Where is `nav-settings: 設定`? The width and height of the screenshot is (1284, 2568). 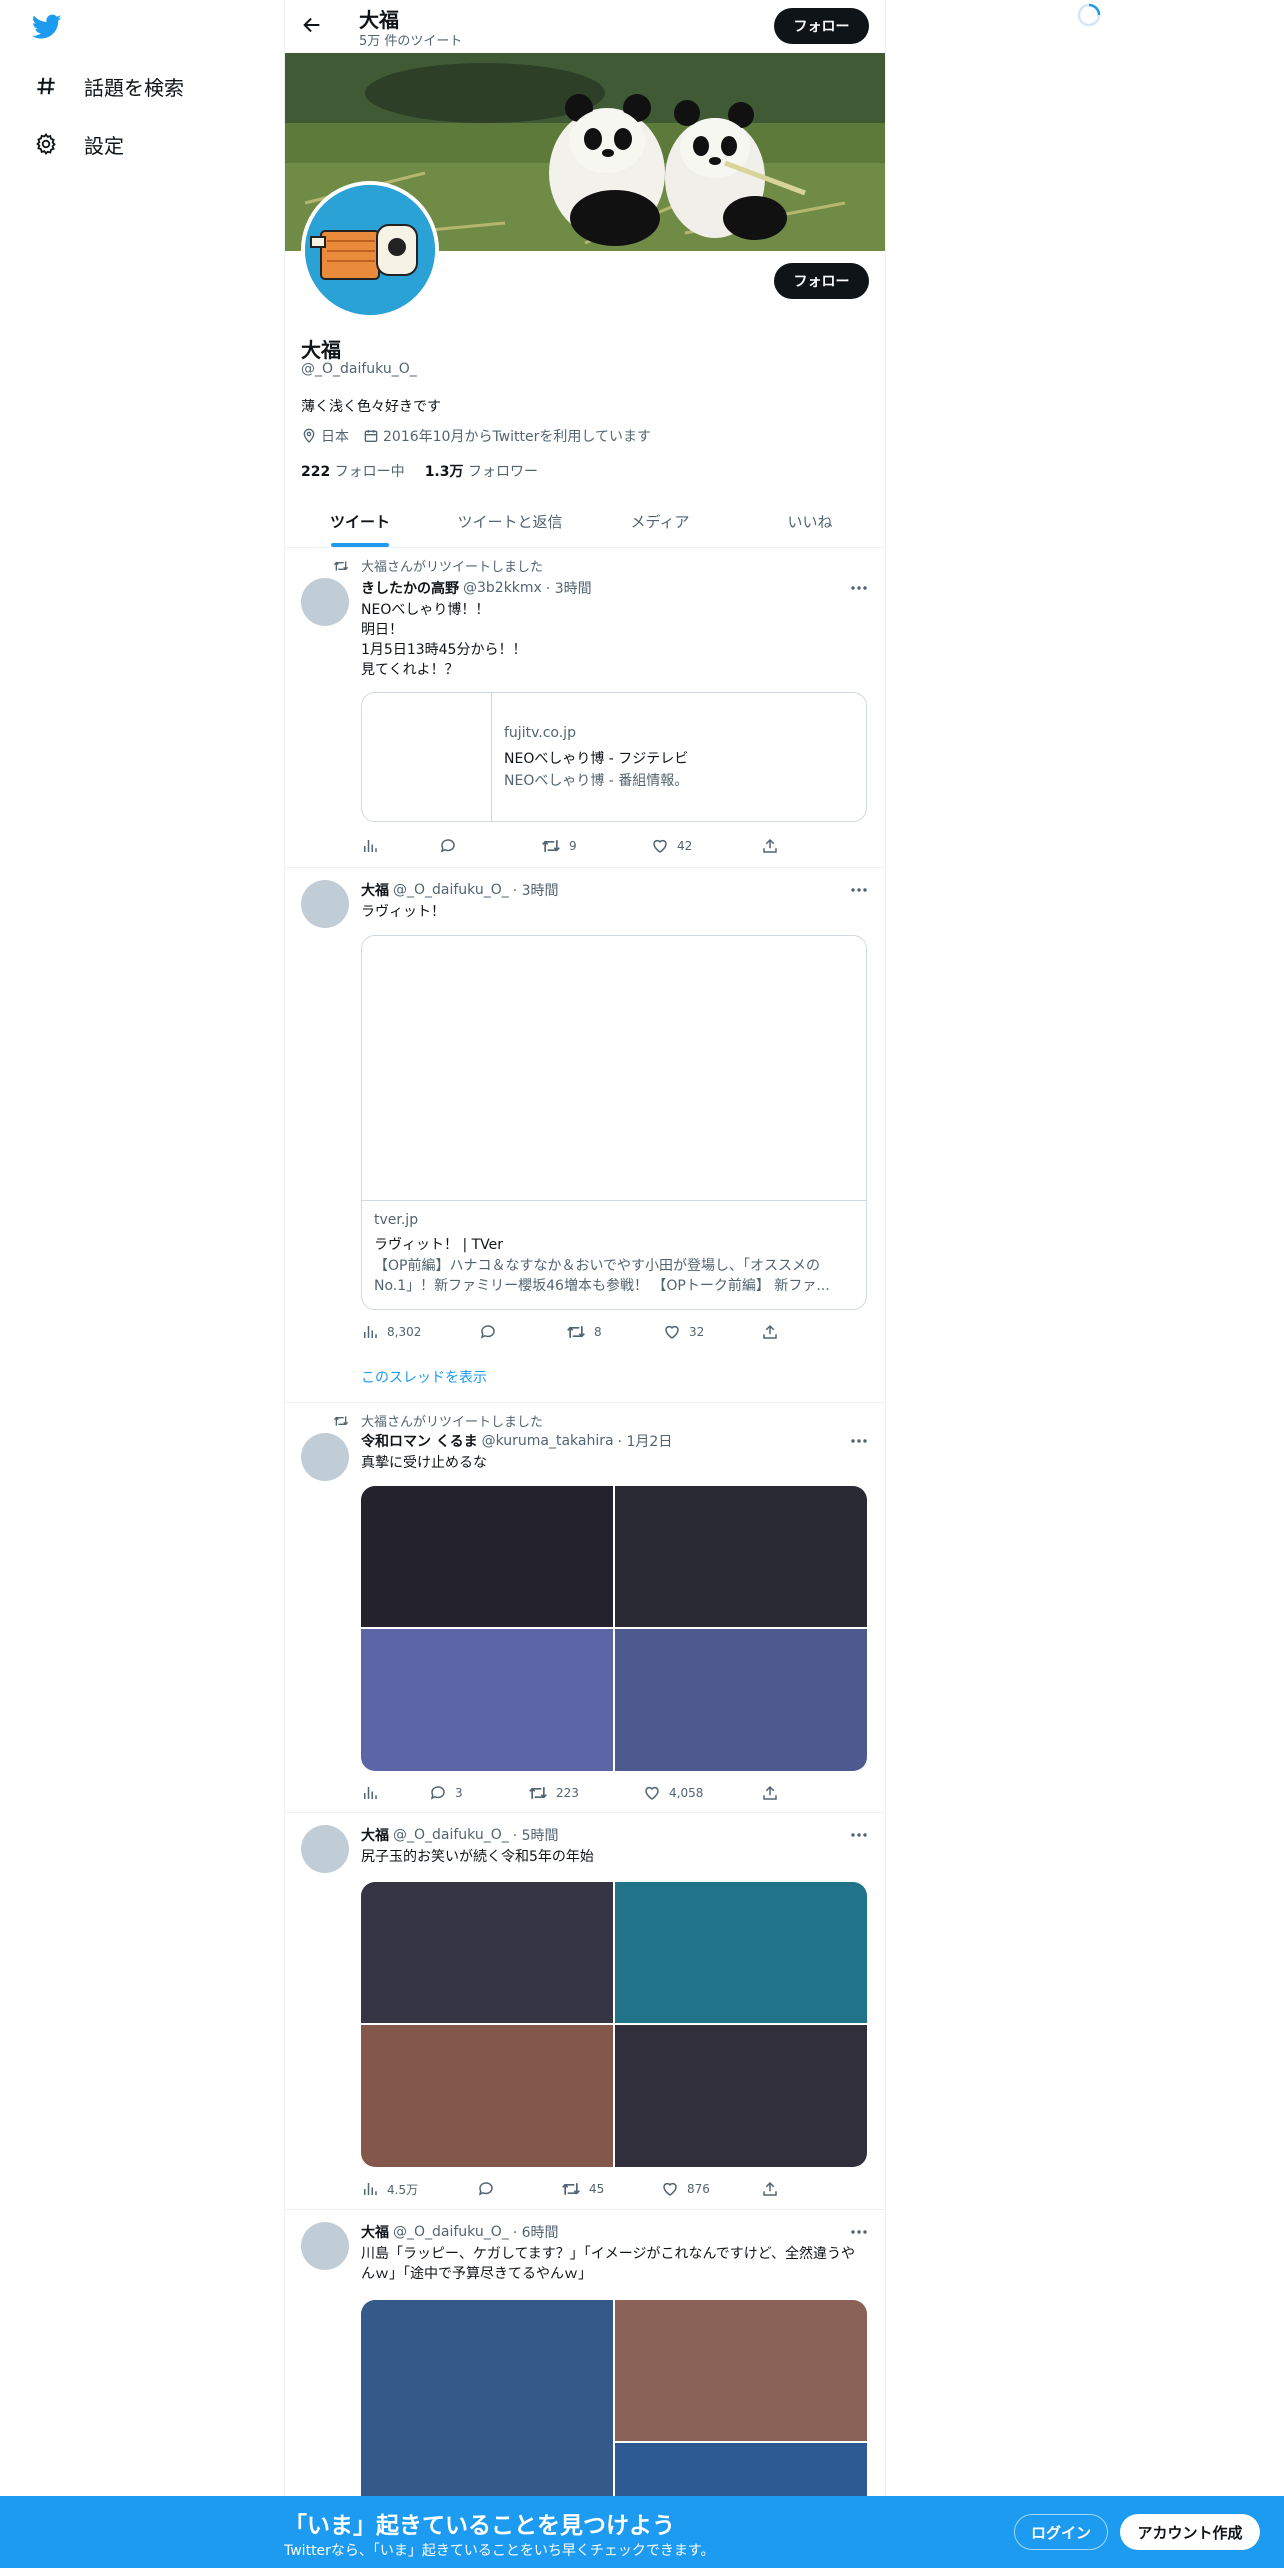
nav-settings: 設定 is located at coordinates (78, 144).